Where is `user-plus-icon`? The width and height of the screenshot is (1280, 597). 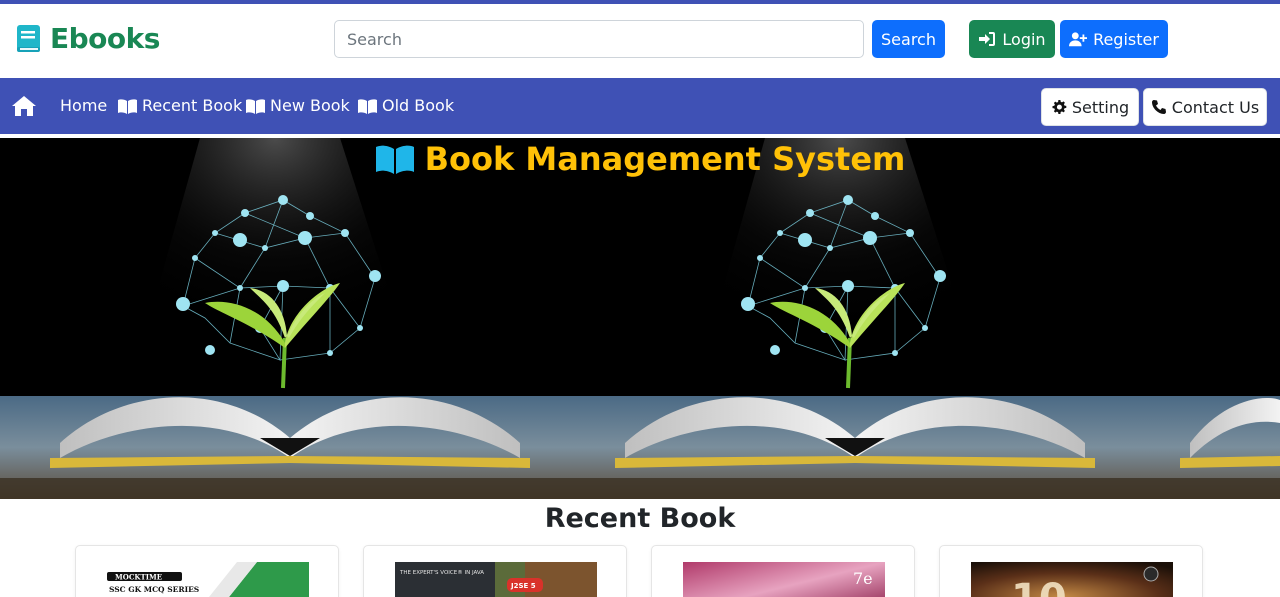 user-plus-icon is located at coordinates (1078, 39).